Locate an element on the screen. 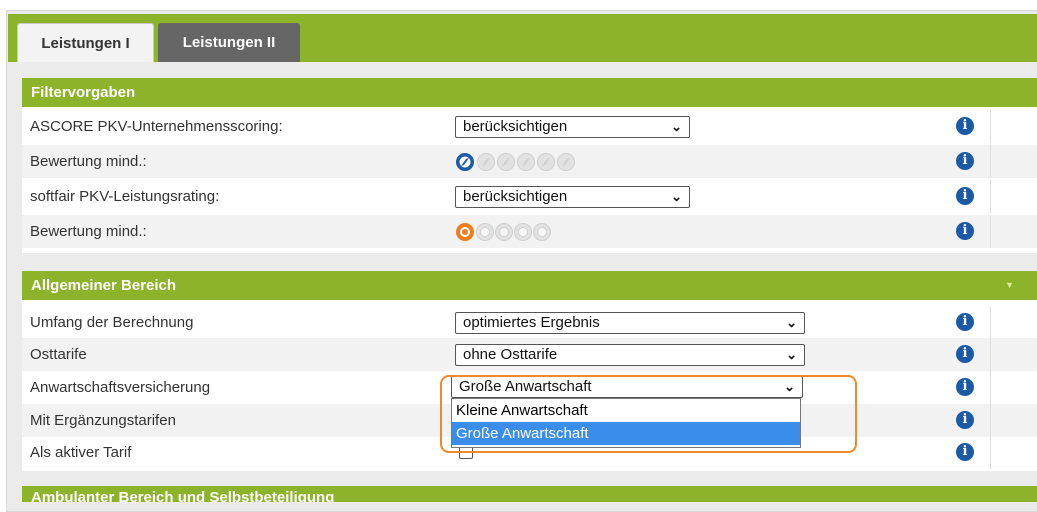  ascore-select: berücksichtigen ⌄ is located at coordinates (572, 127).